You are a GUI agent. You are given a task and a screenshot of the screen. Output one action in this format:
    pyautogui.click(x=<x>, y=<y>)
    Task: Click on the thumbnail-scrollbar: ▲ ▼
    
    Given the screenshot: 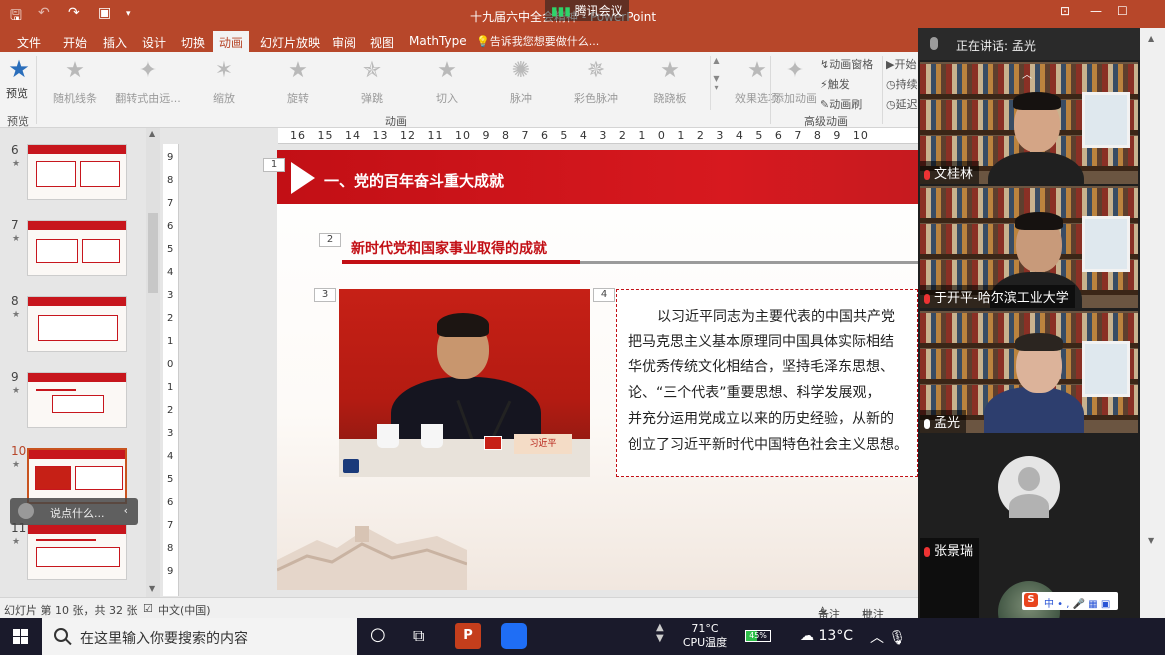 What is the action you would take?
    pyautogui.click(x=153, y=362)
    